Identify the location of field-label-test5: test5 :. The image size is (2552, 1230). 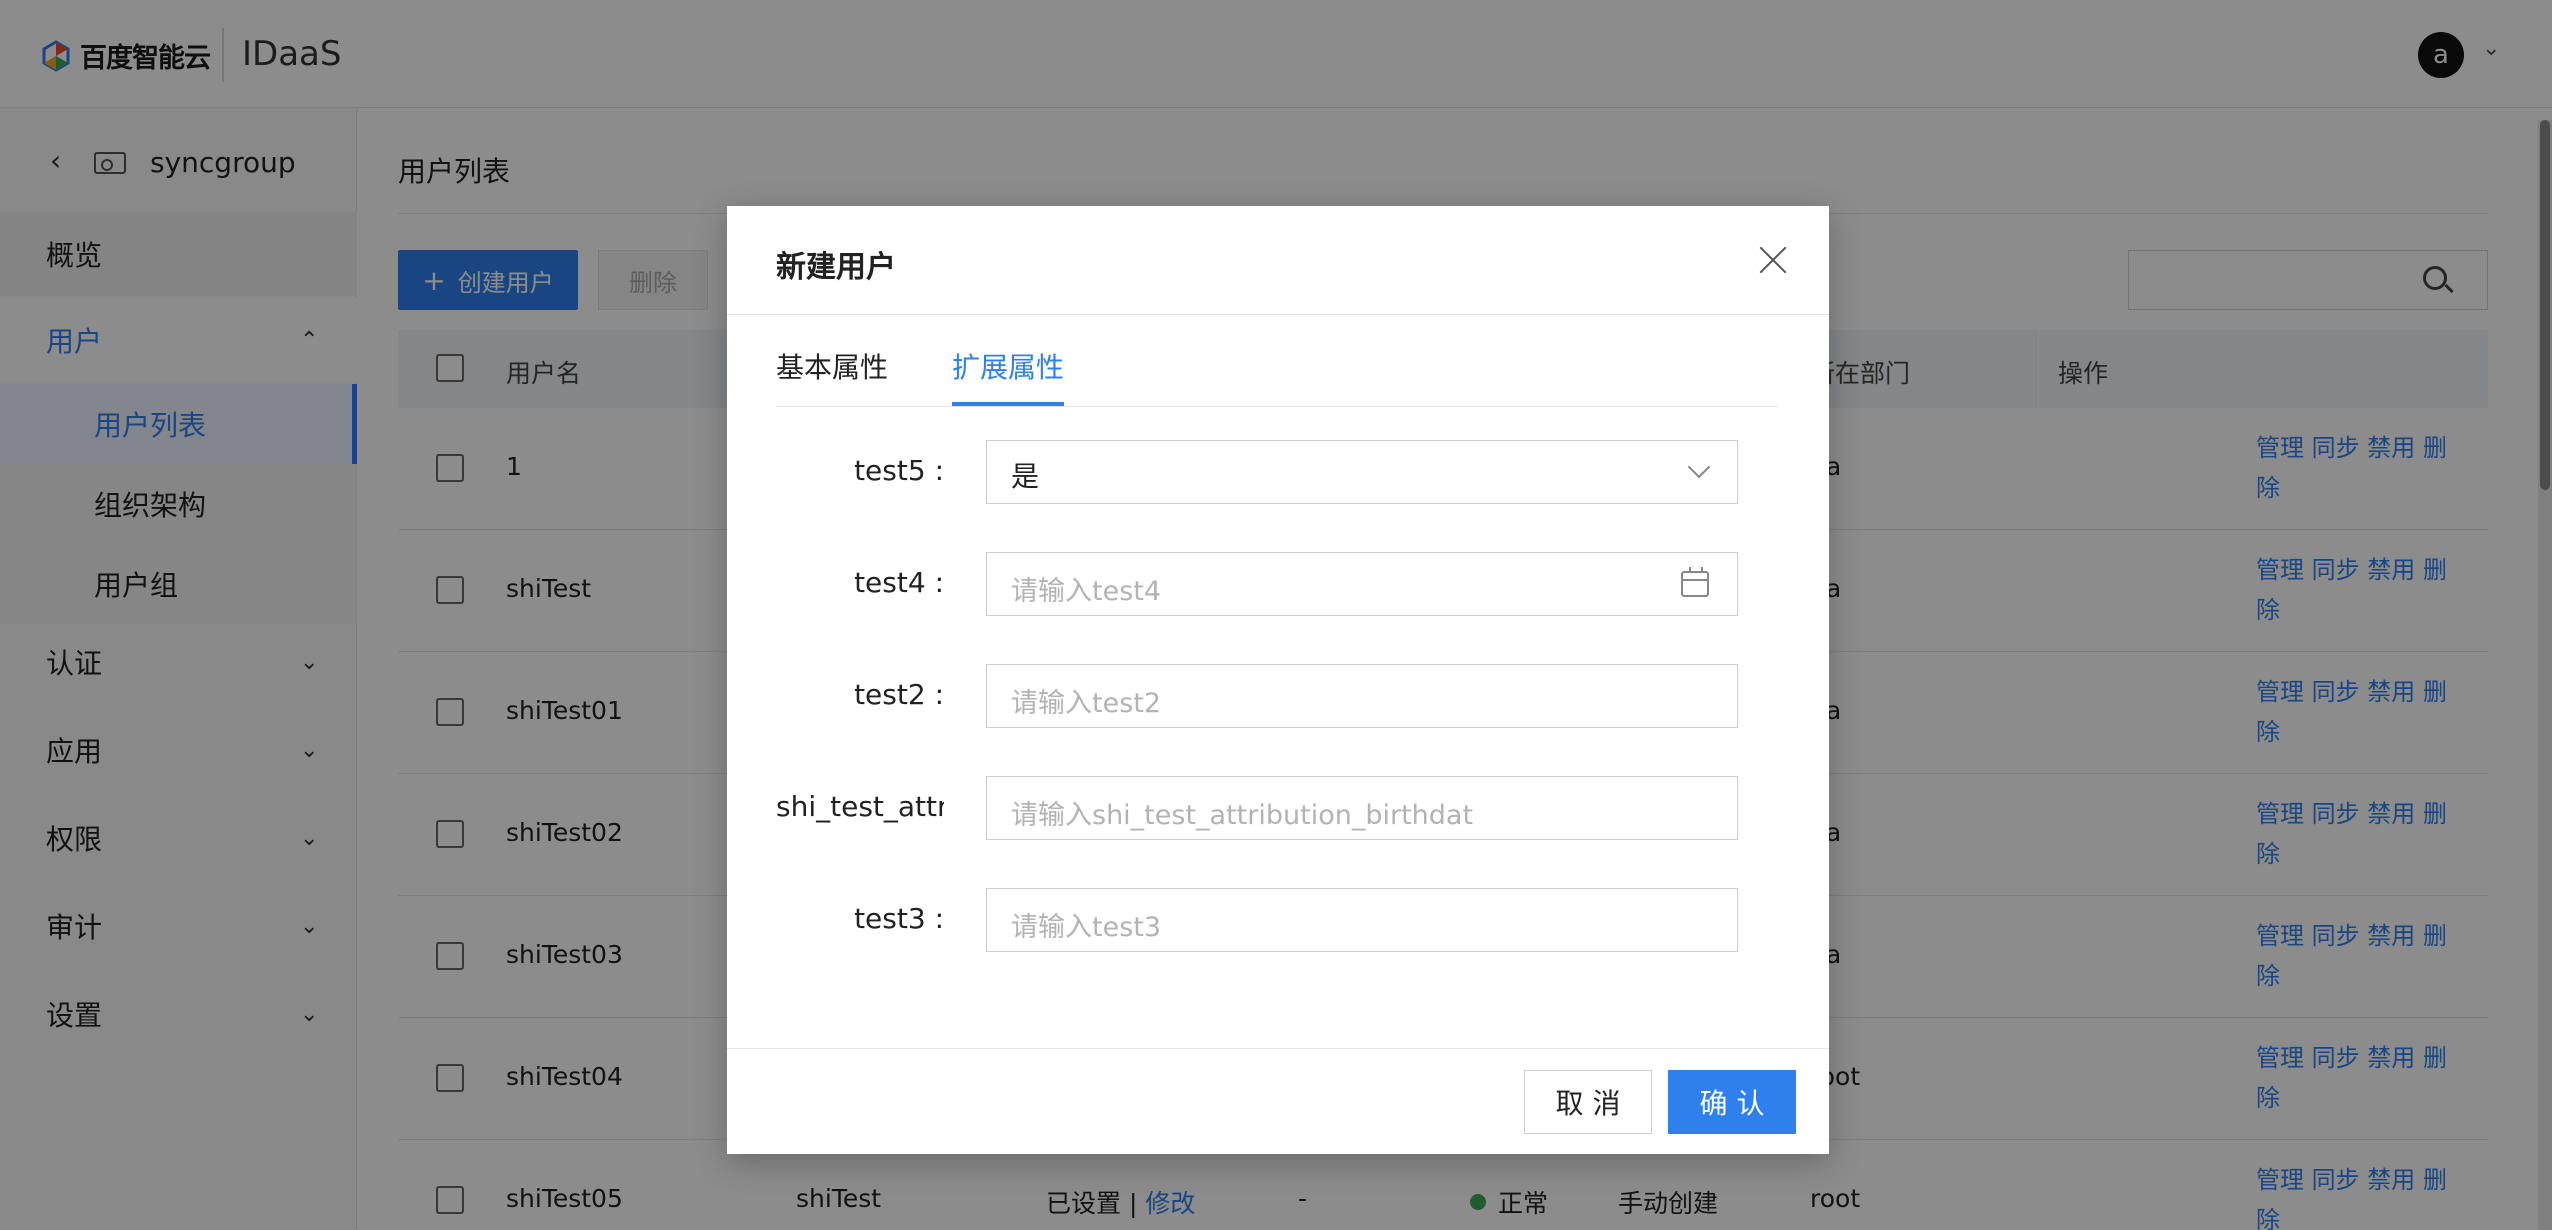
(899, 470).